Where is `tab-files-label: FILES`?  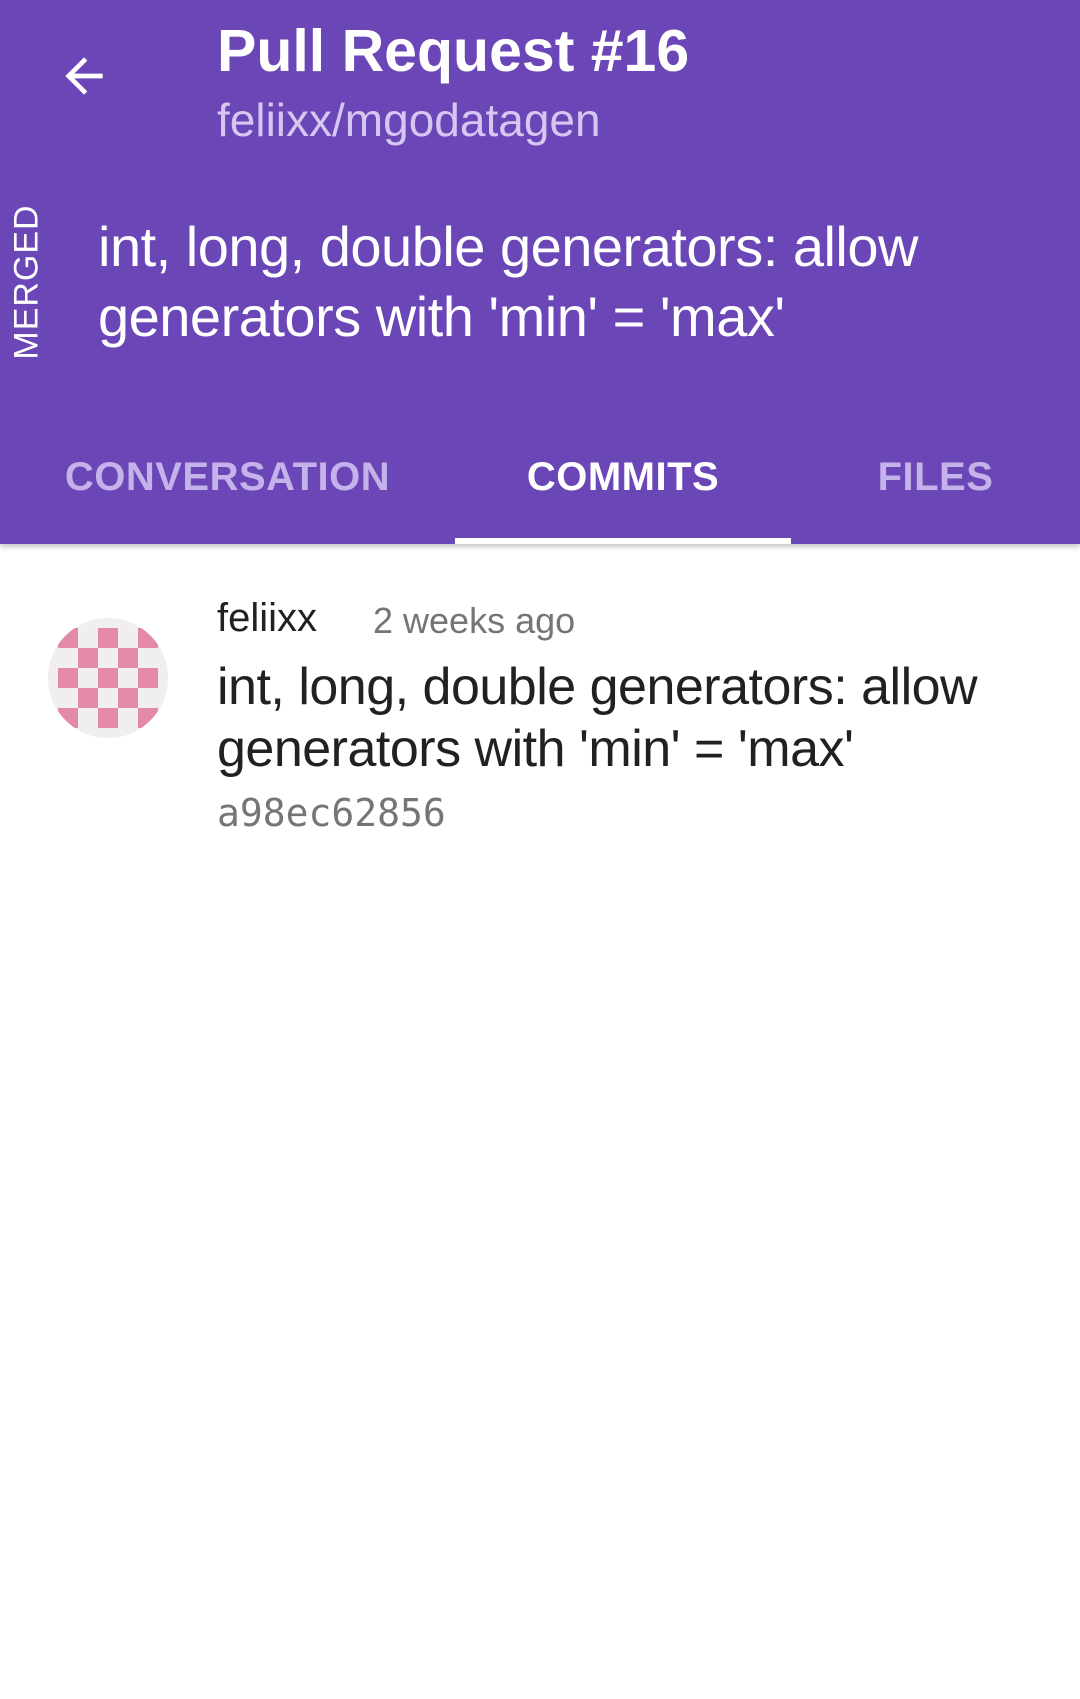 tab-files-label: FILES is located at coordinates (935, 476).